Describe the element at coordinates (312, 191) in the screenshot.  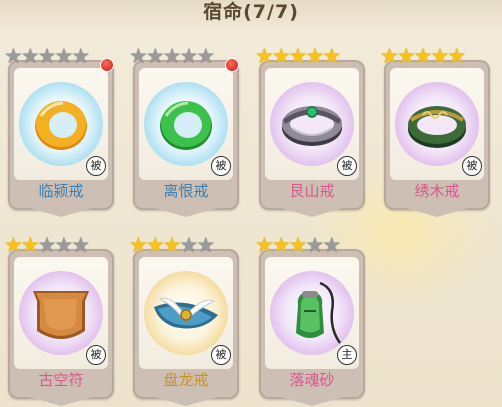
I see `card-name: 艮山戒` at that location.